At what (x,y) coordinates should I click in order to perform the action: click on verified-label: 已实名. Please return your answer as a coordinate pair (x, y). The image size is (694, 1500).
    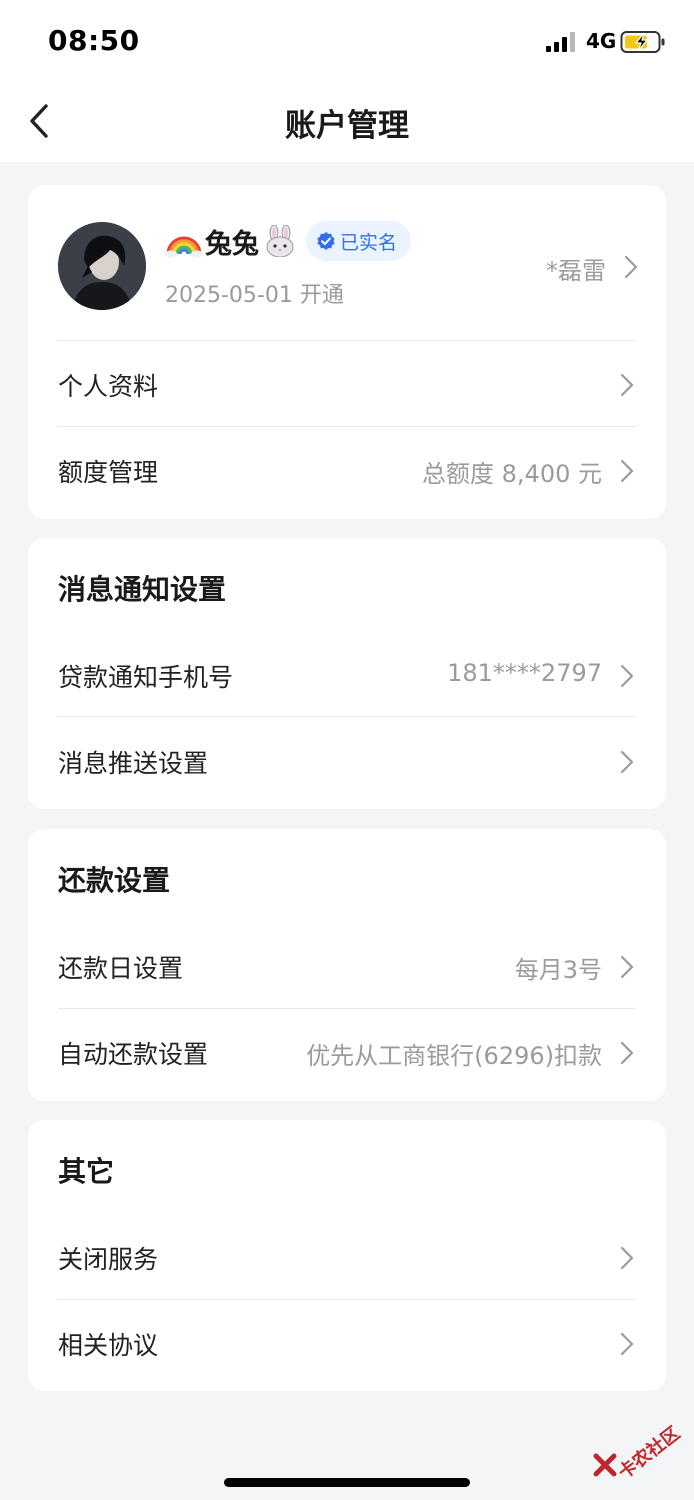
    Looking at the image, I should click on (369, 242).